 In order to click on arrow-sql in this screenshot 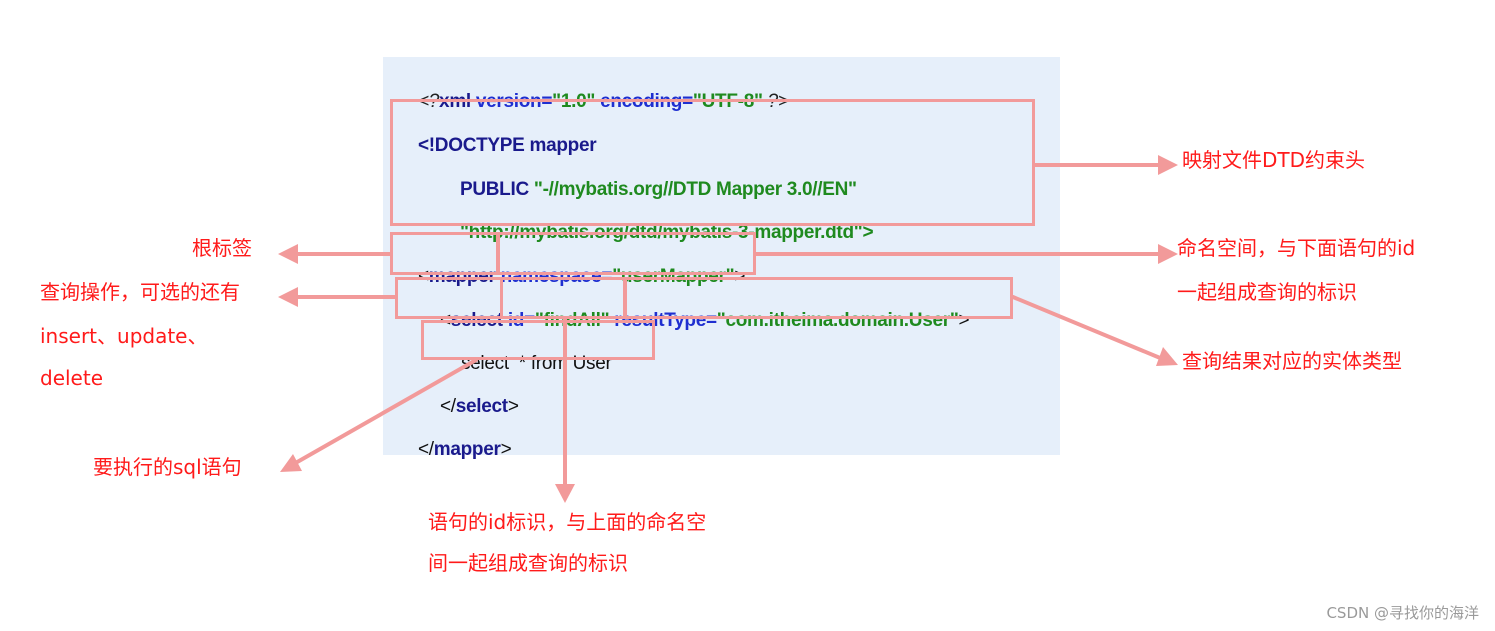, I will do `click(384, 412)`.